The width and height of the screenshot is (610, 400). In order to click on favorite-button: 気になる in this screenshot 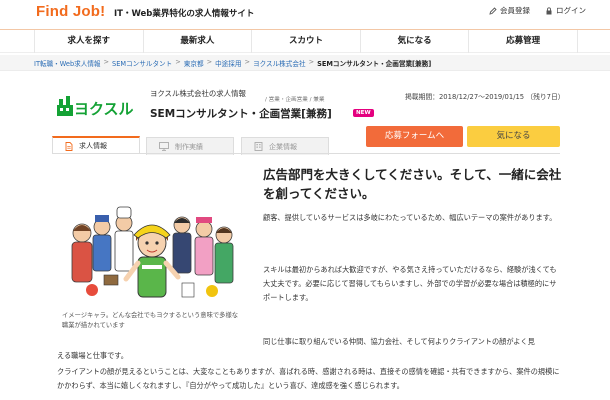, I will do `click(513, 136)`.